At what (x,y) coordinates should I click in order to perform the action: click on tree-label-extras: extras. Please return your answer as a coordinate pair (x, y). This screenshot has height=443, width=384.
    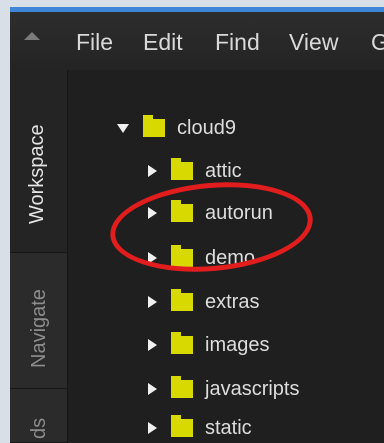
    Looking at the image, I should click on (232, 301).